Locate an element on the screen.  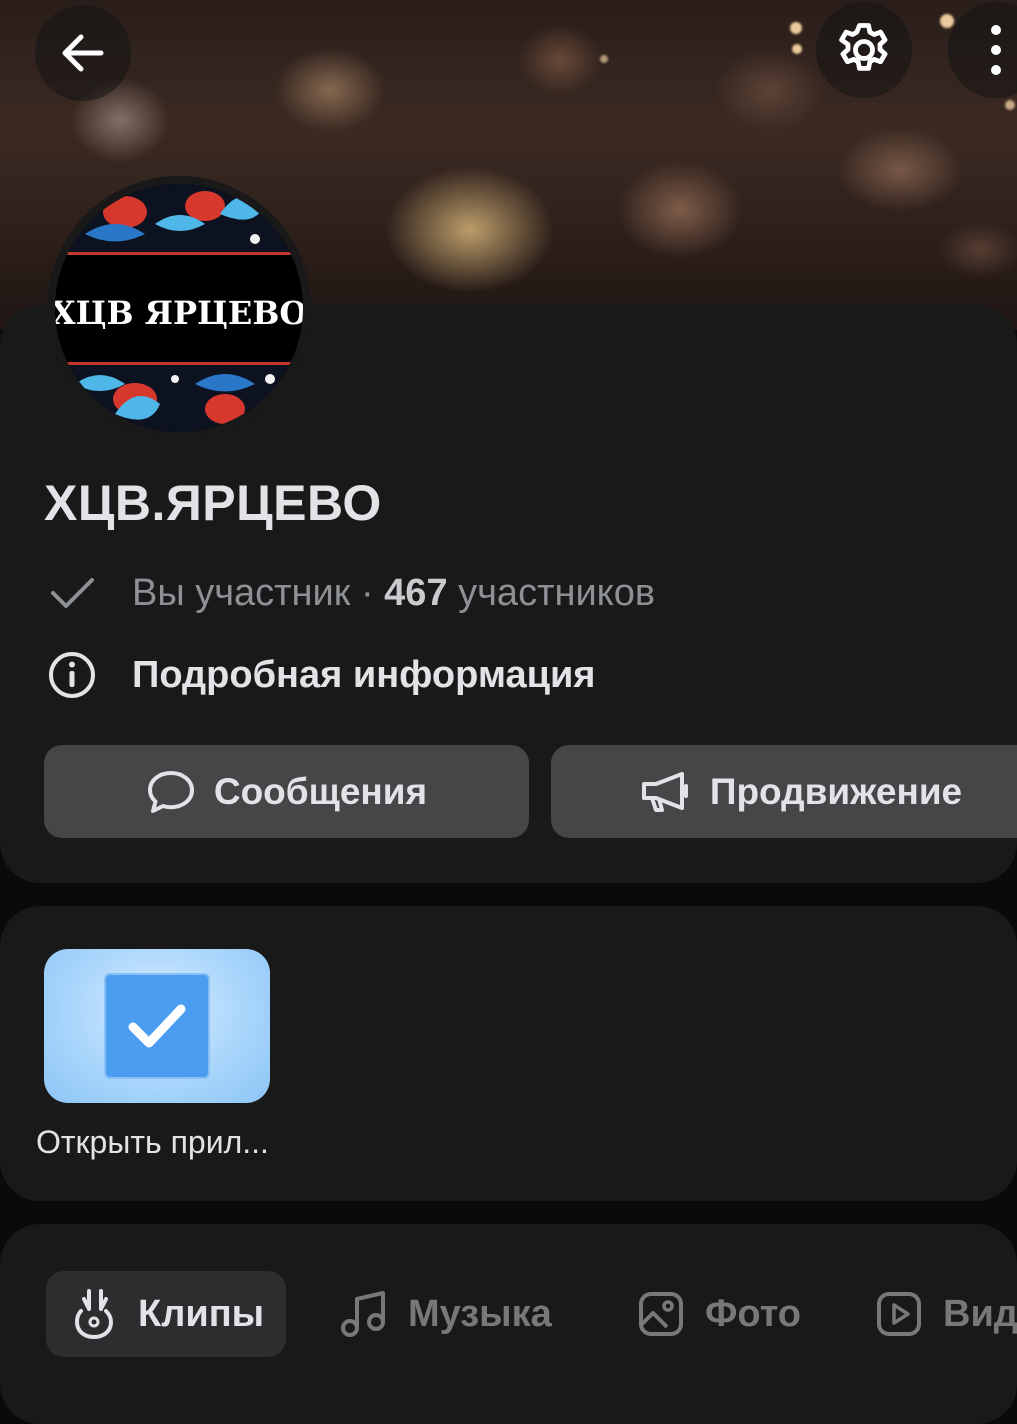
content-tabs-card: Клипы Музыка Фото Вид is located at coordinates (508, 1324).